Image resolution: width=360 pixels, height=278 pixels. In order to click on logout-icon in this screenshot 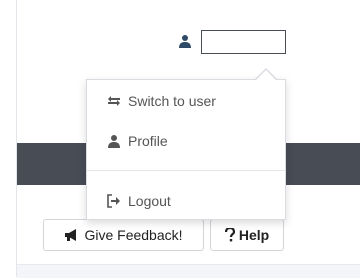, I will do `click(114, 201)`.